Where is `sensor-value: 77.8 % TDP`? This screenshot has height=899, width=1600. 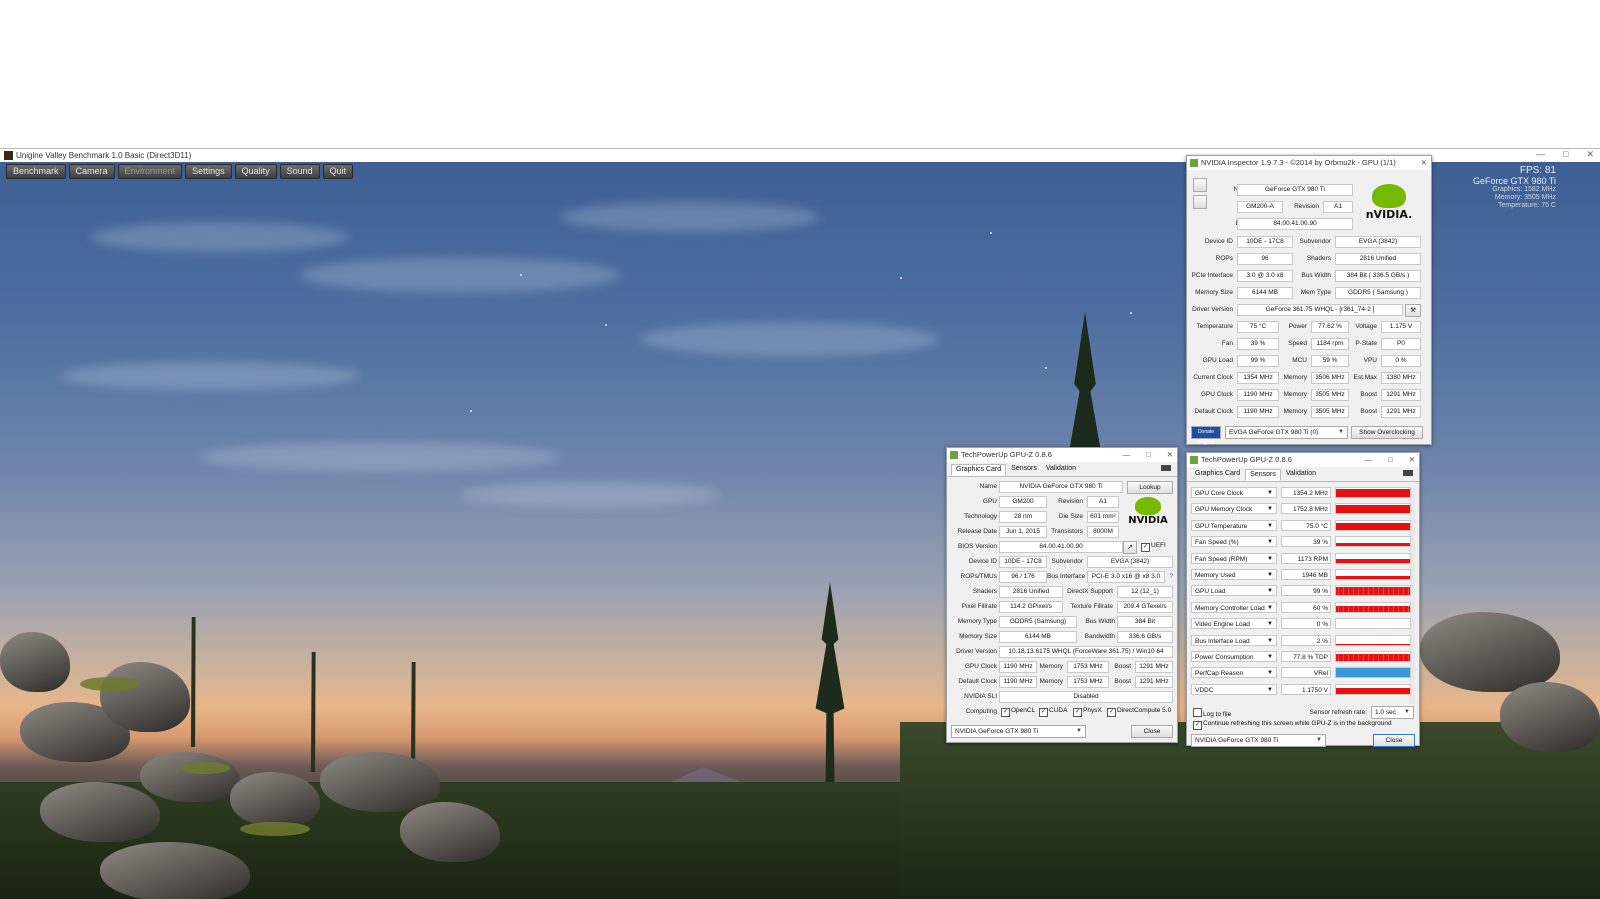
sensor-value: 77.8 % TDP is located at coordinates (1306, 656).